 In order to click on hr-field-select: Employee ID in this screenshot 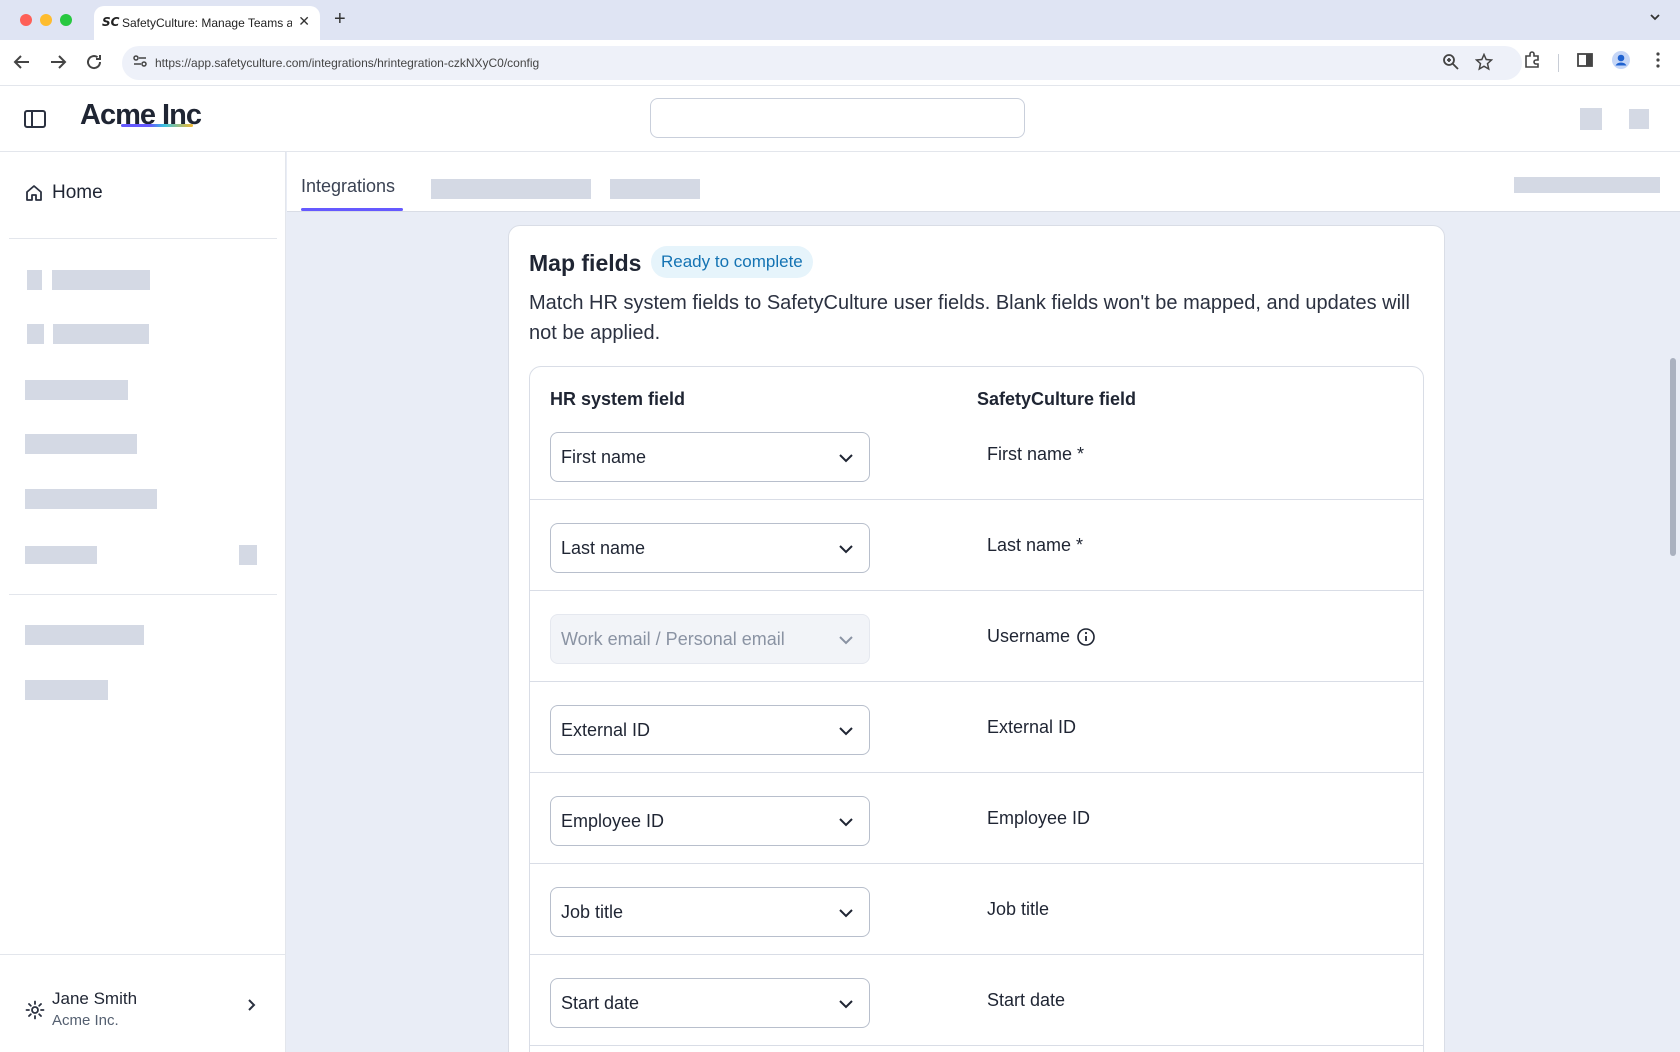, I will do `click(710, 821)`.